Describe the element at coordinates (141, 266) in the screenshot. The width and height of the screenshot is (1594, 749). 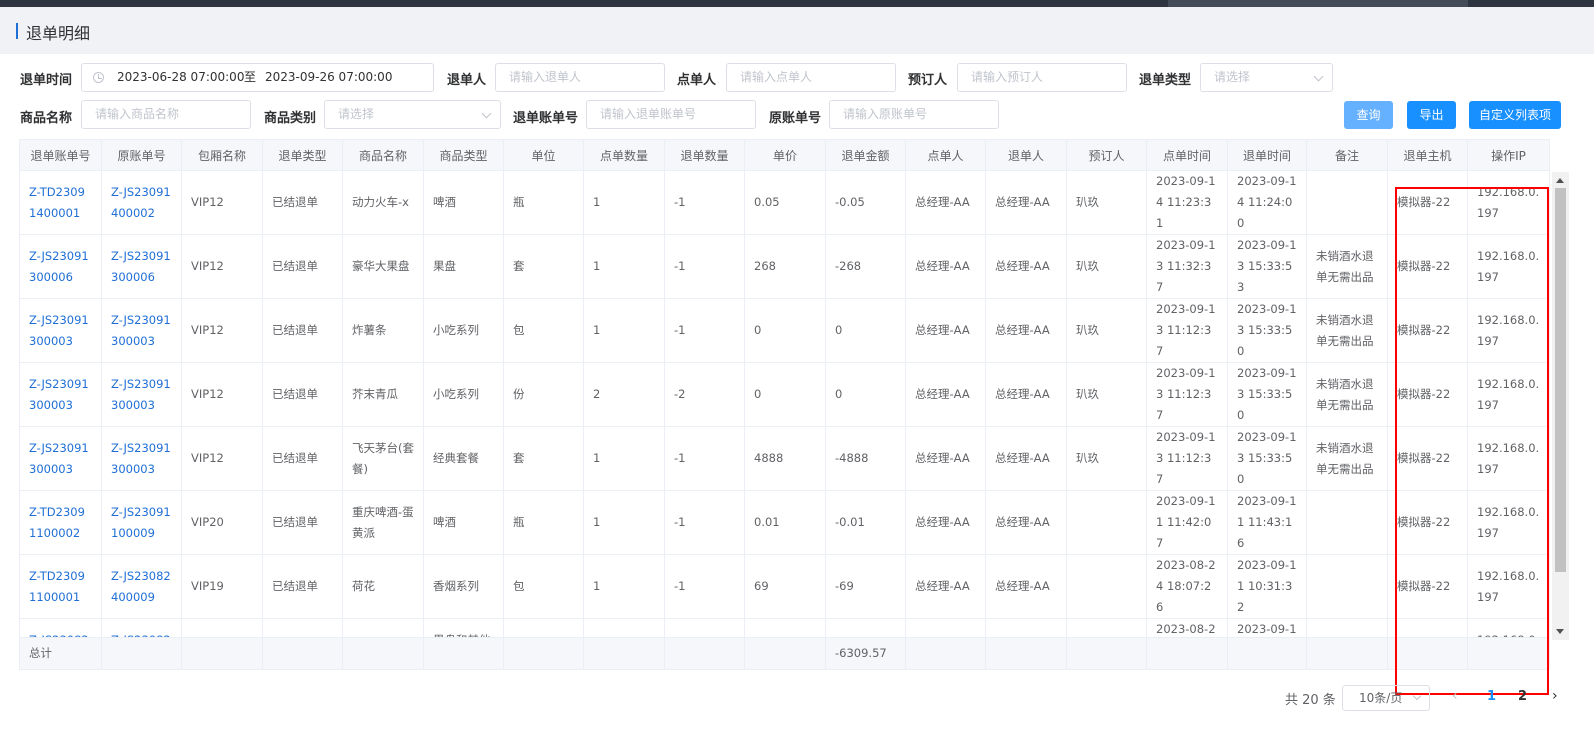
I see `orig-bill-link: Z-JS23091300006` at that location.